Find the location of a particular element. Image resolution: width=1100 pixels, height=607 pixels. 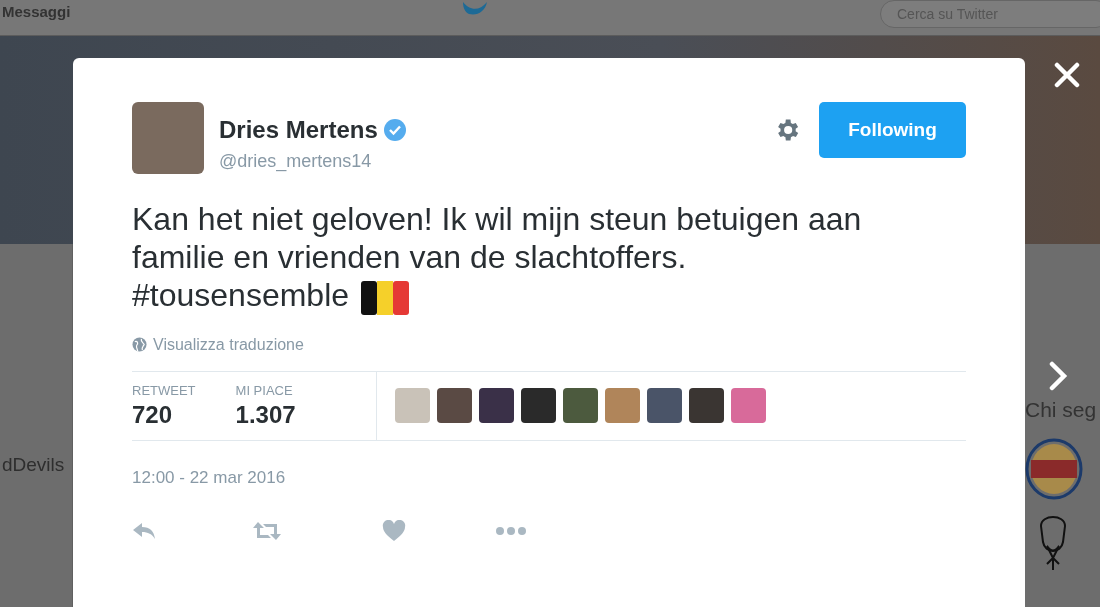

tweet-text: Kan het niet geloven! Ik wil mijn steun betuigen aan familie en vrienden van de slachtoffers. #tousensemble is located at coordinates (497, 257).